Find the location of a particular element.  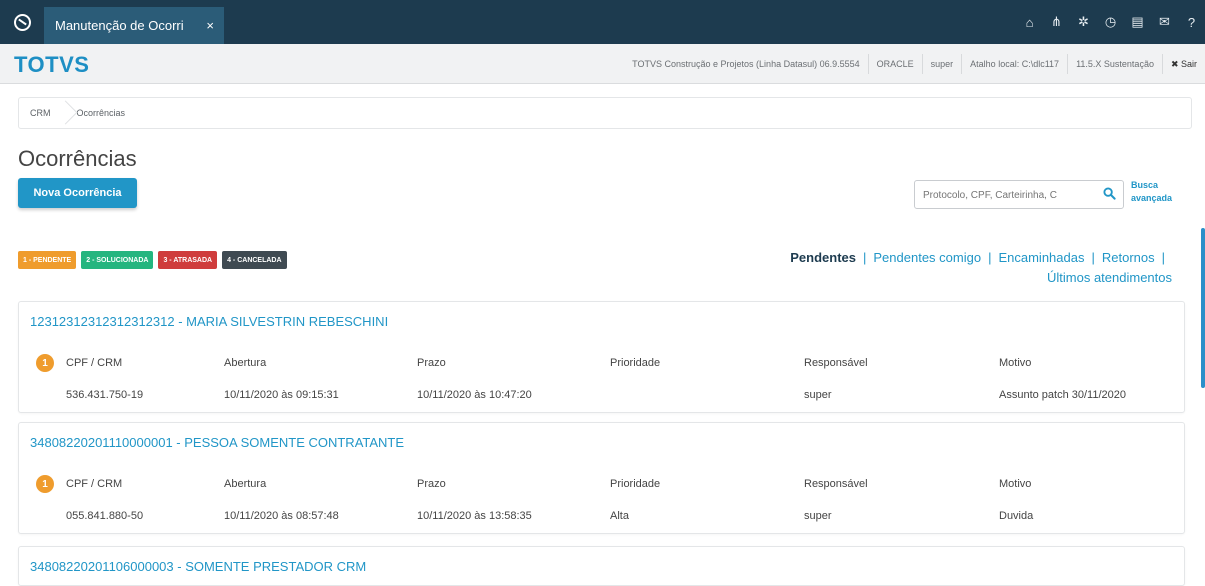

search-icon is located at coordinates (1109, 193).